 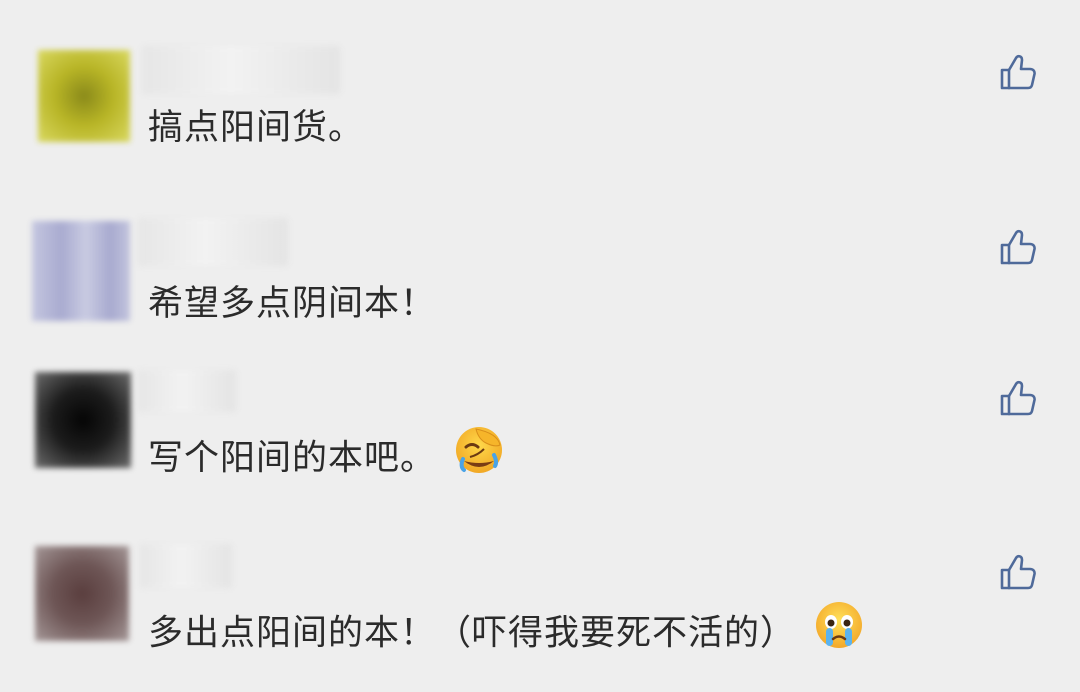 I want to click on face-palm-laughing-emoji, so click(x=479, y=456).